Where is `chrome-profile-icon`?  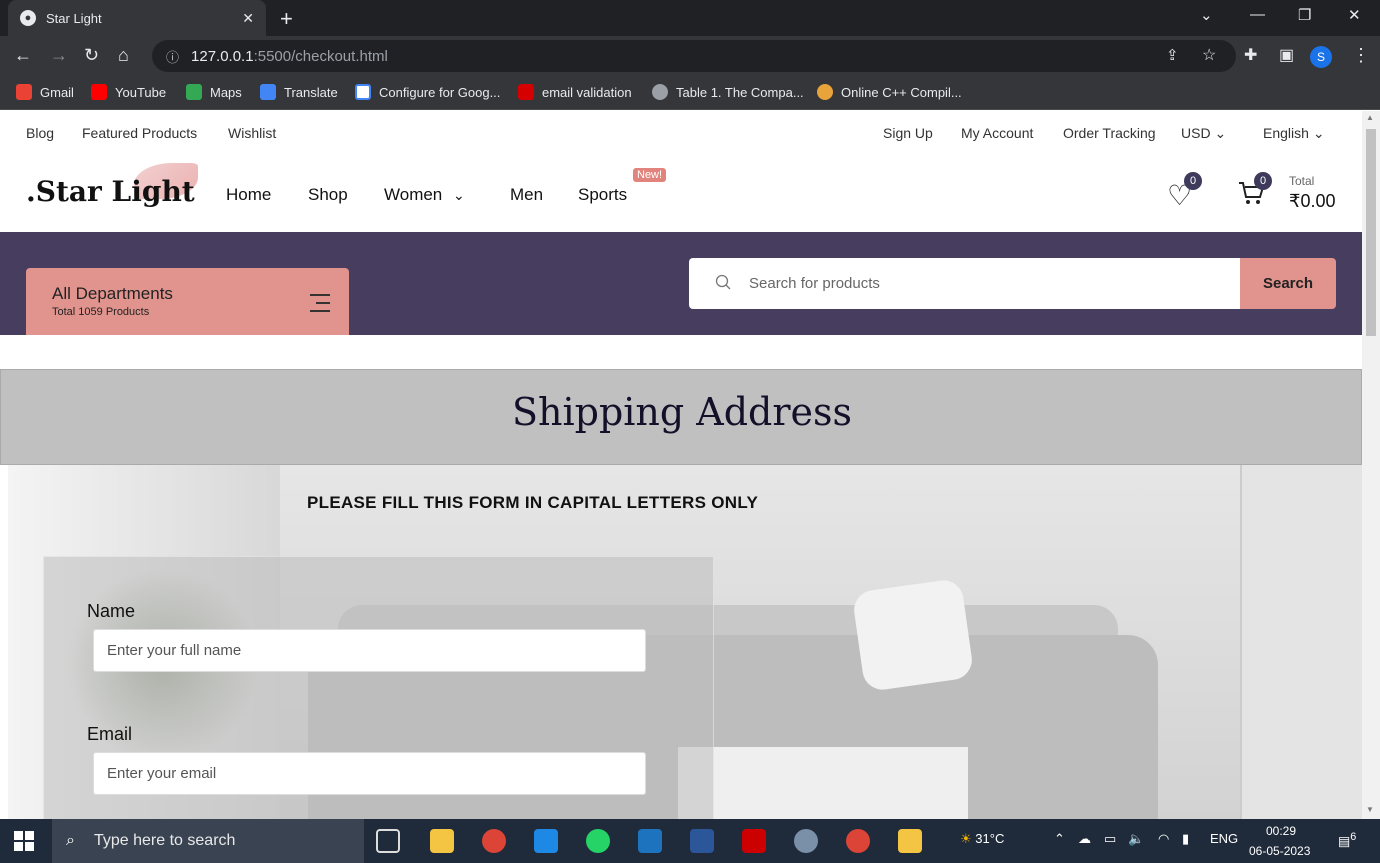 chrome-profile-icon is located at coordinates (858, 841).